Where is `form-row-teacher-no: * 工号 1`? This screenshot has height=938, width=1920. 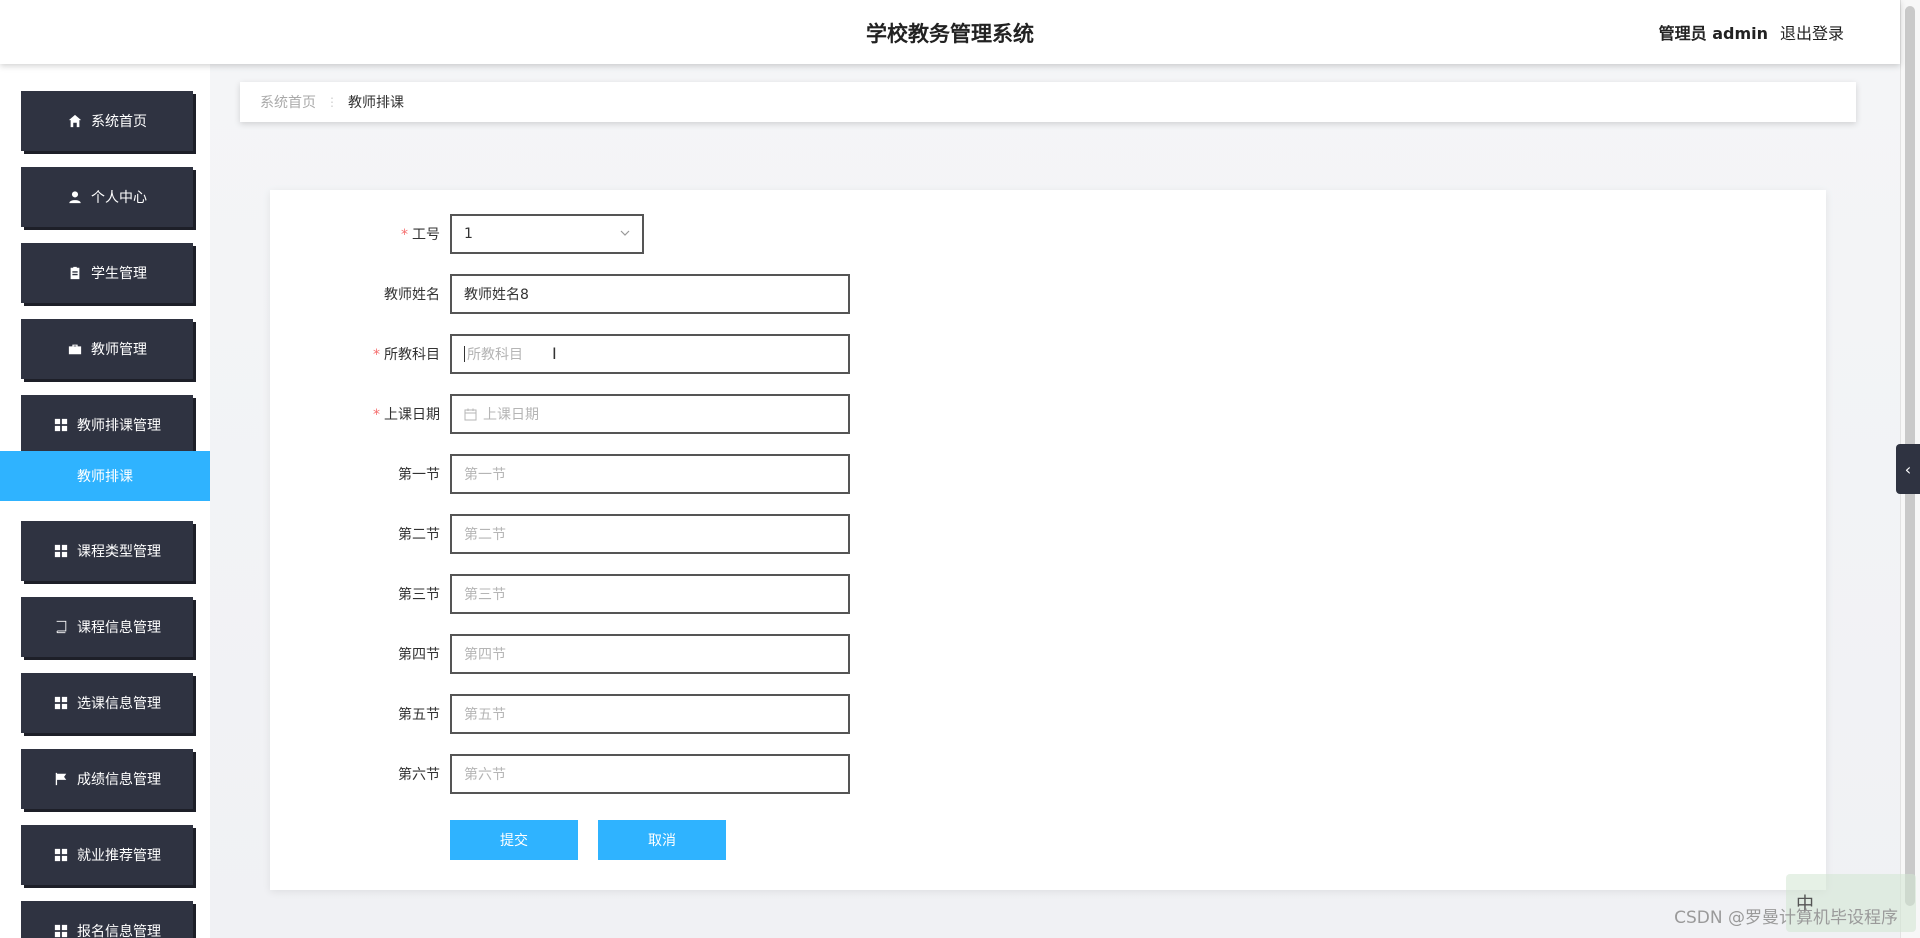
form-row-teacher-no: * 工号 1 is located at coordinates (457, 234).